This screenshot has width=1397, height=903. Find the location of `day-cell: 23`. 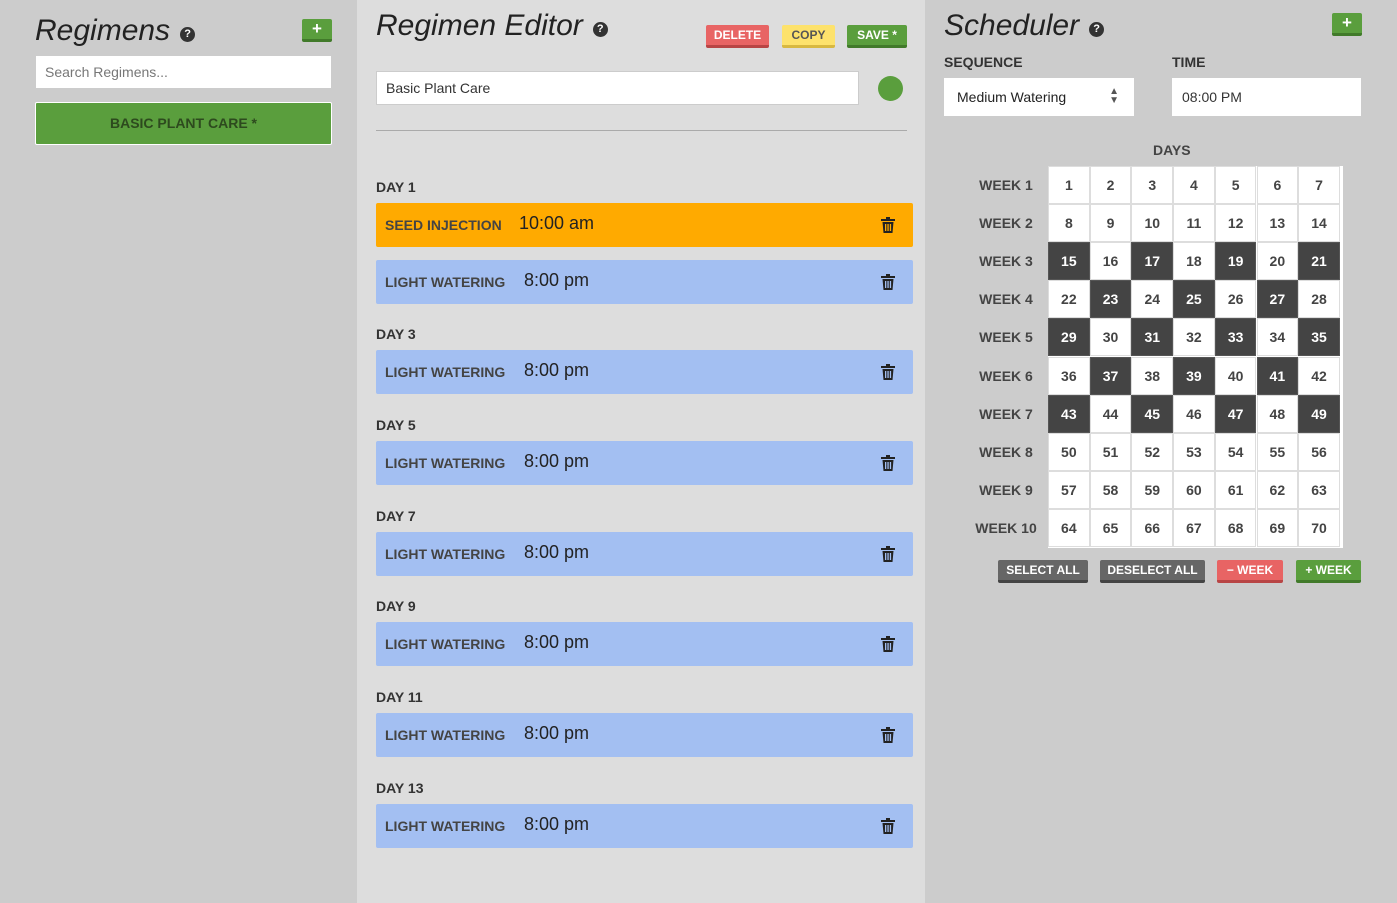

day-cell: 23 is located at coordinates (1110, 299).